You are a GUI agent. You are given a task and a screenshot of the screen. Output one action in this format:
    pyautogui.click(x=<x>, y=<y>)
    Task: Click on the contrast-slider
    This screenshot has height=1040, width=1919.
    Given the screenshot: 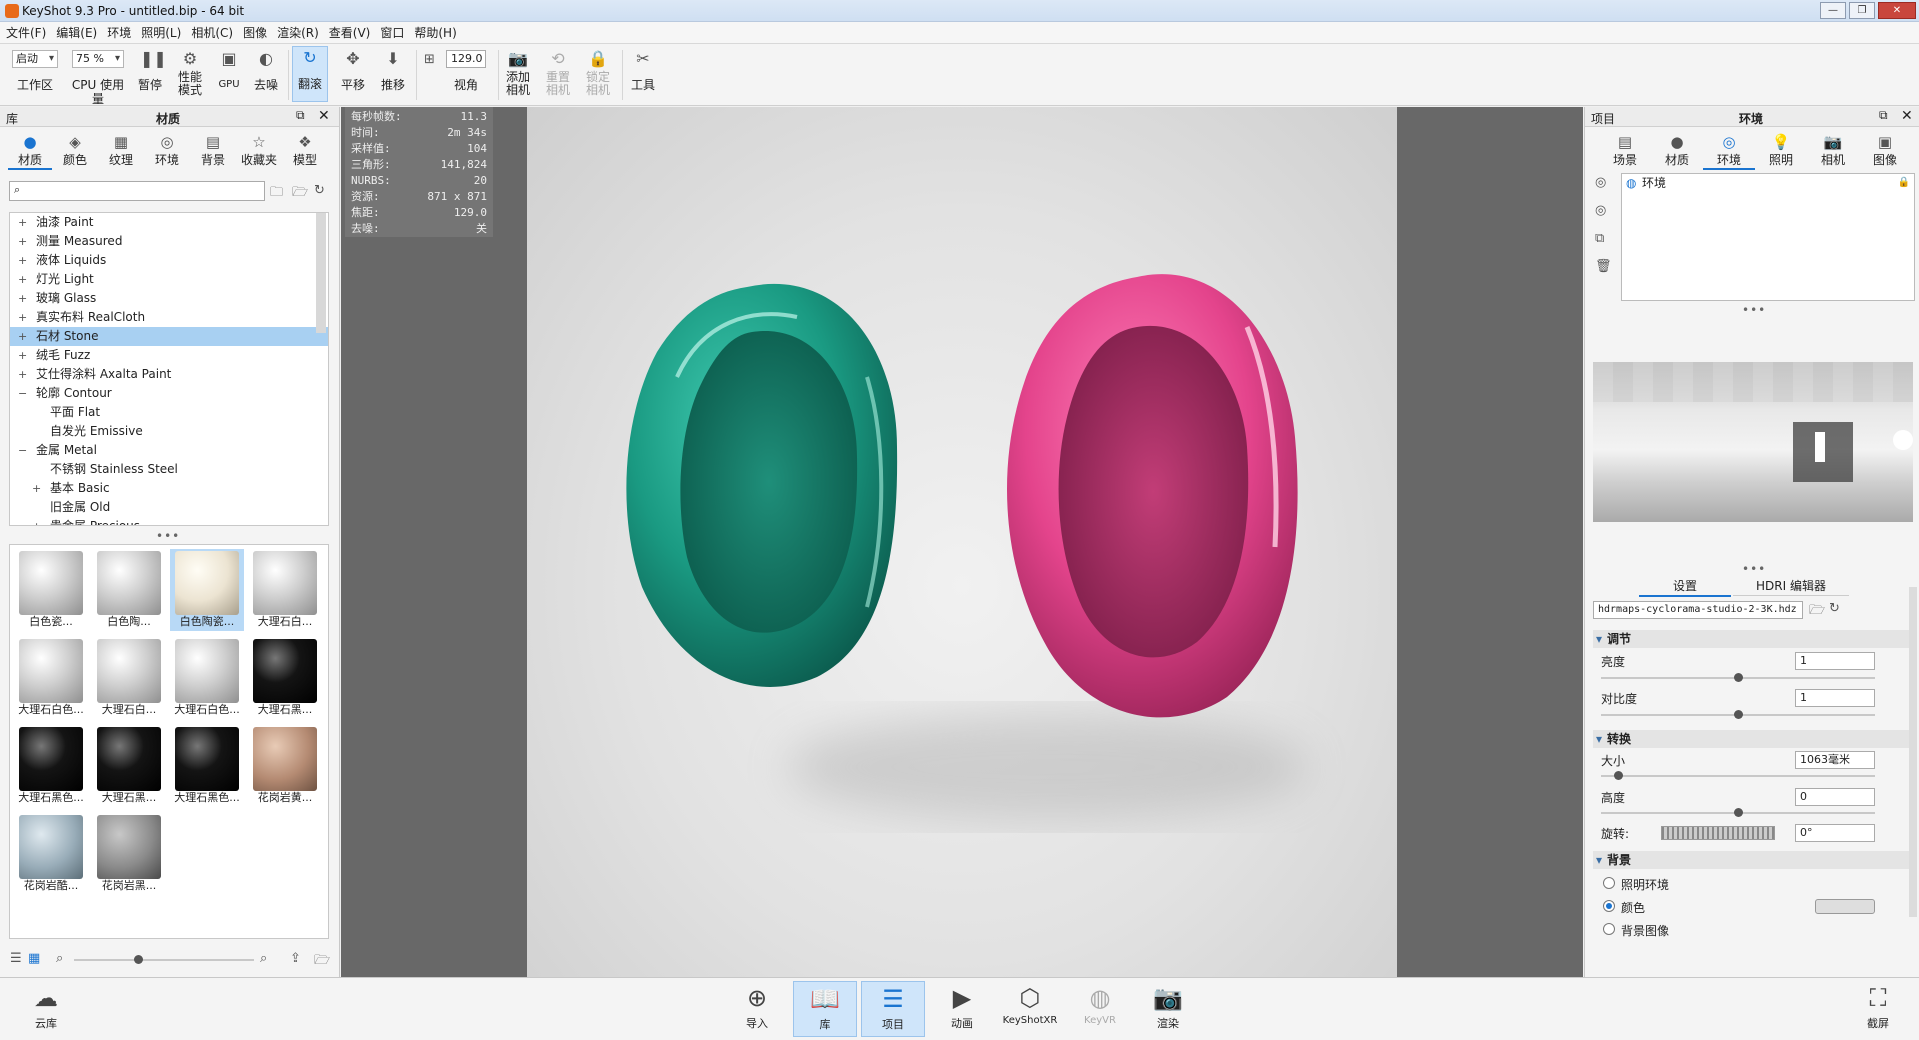 What is the action you would take?
    pyautogui.click(x=1738, y=714)
    